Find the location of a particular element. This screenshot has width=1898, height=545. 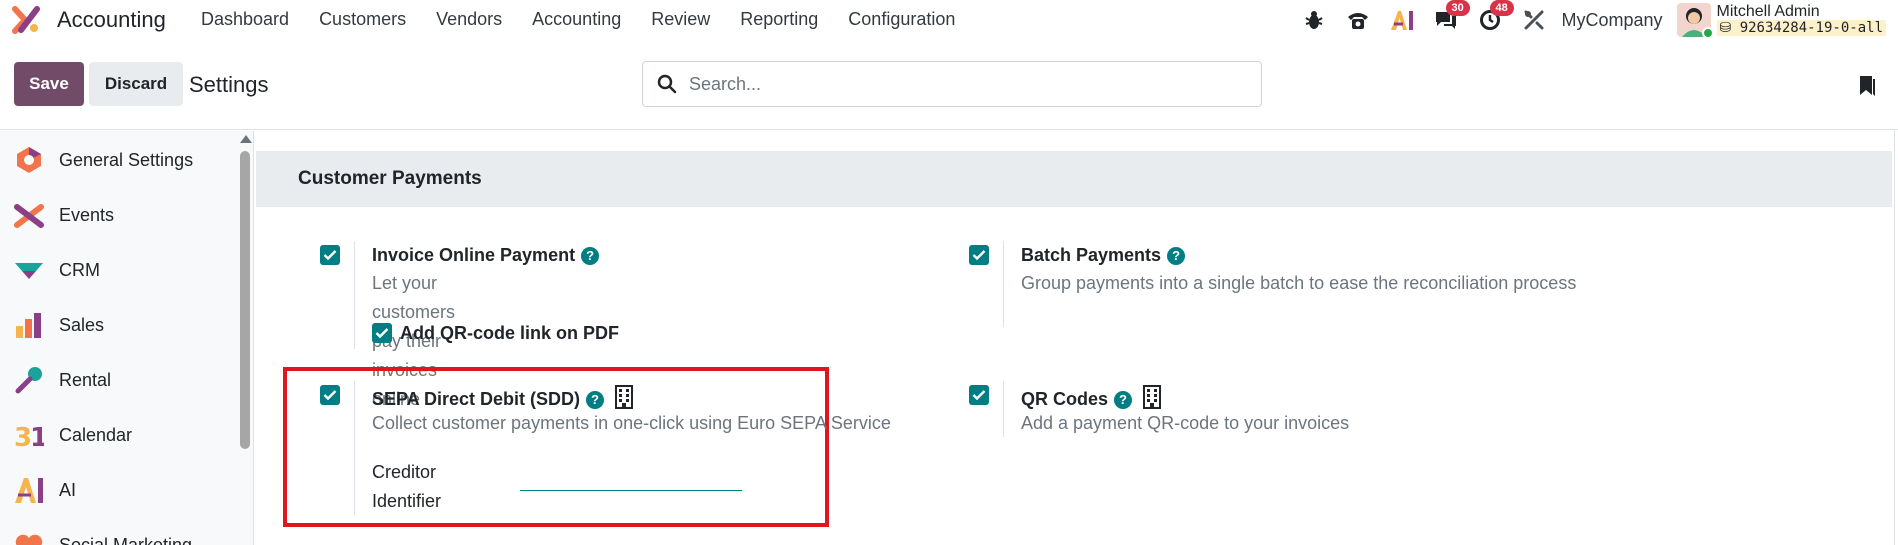

search-bar is located at coordinates (952, 84).